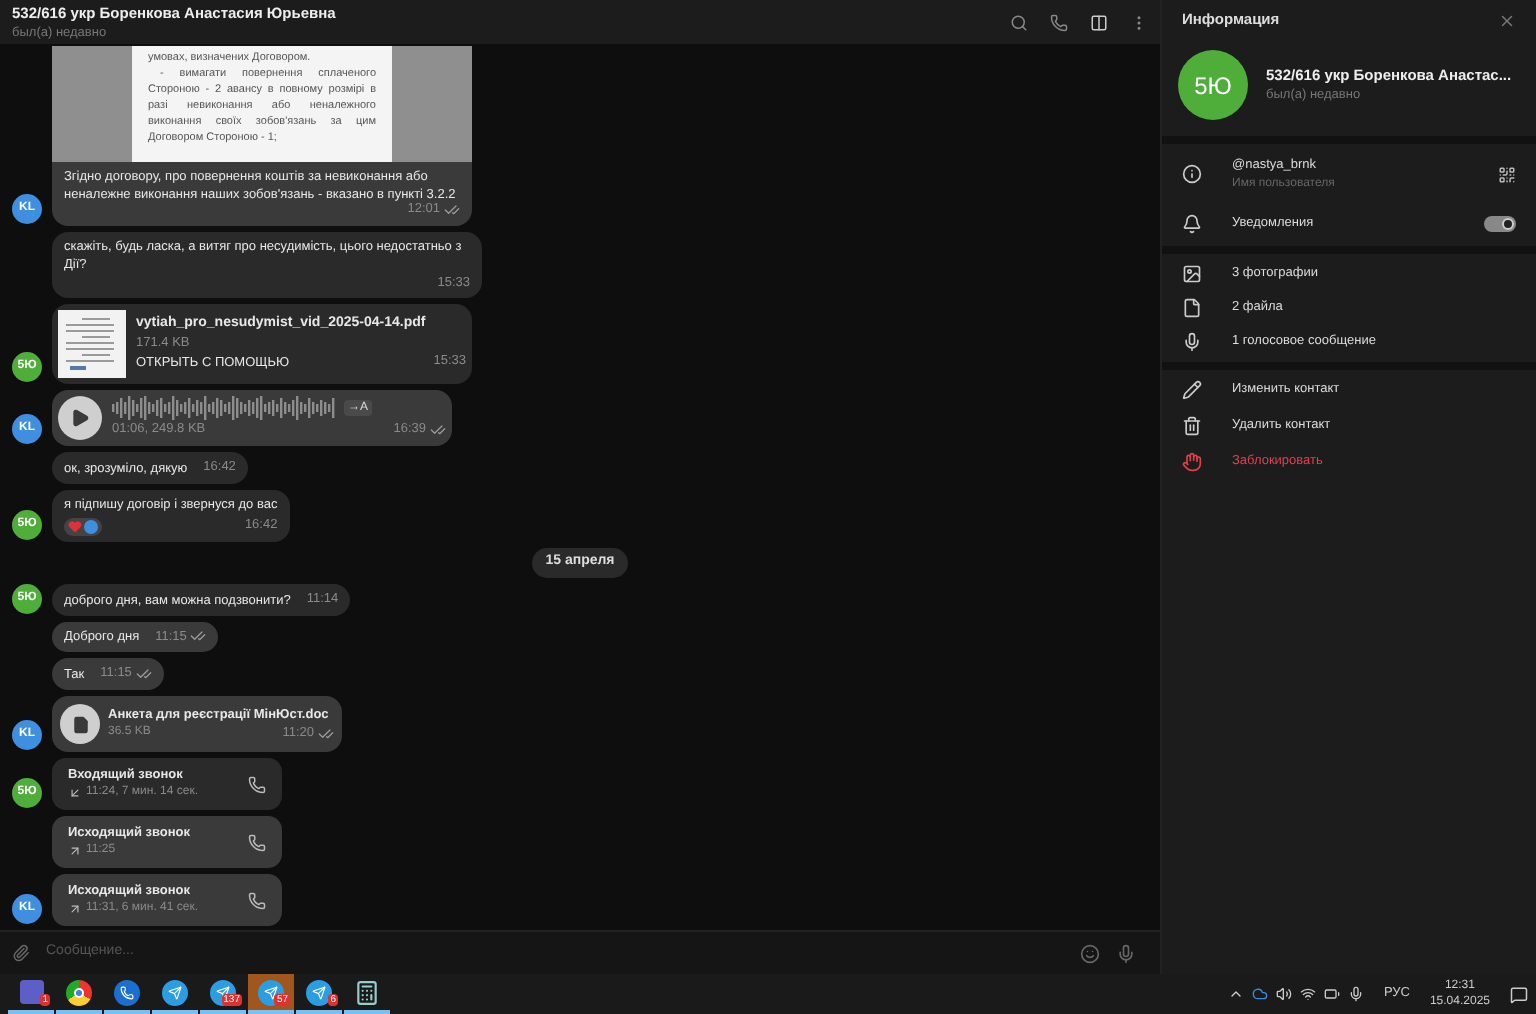  What do you see at coordinates (1507, 20) in the screenshot?
I see `close-icon` at bounding box center [1507, 20].